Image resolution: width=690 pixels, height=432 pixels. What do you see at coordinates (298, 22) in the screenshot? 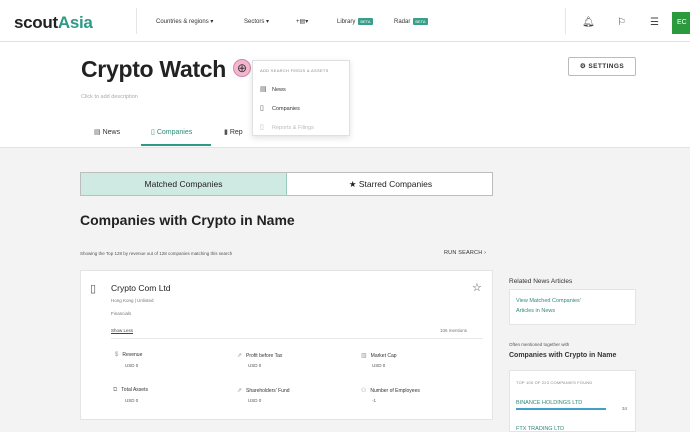
I see `add-icon: +` at bounding box center [298, 22].